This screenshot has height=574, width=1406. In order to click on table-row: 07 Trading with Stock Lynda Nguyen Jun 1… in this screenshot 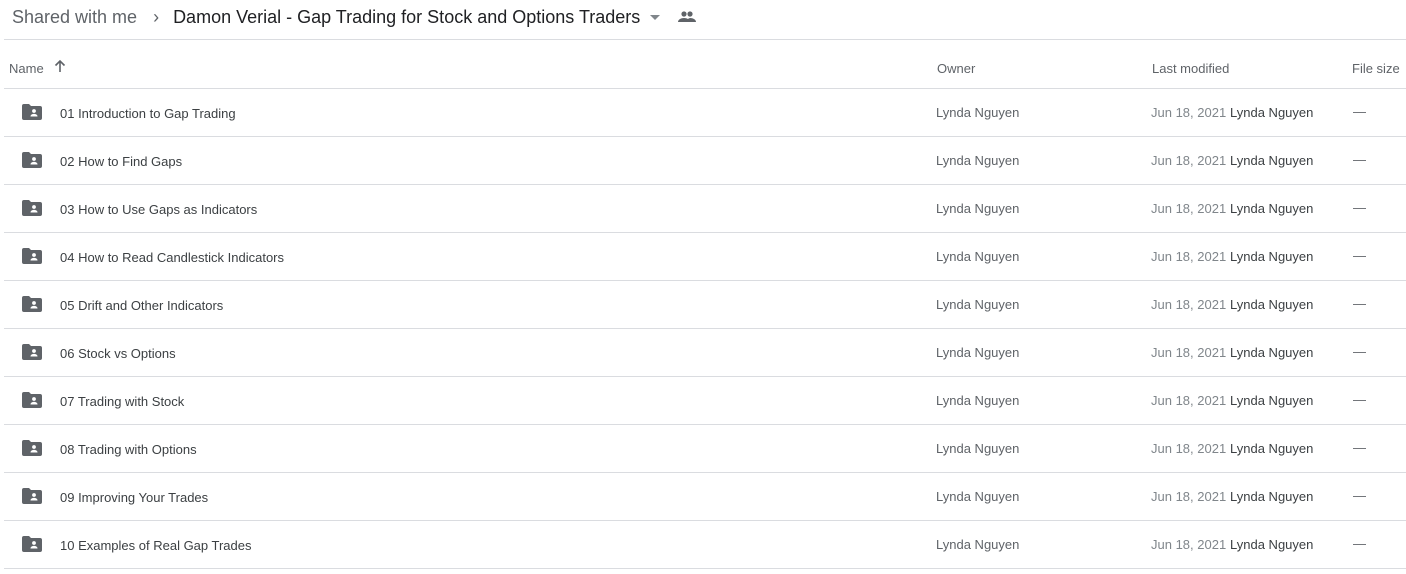, I will do `click(705, 401)`.